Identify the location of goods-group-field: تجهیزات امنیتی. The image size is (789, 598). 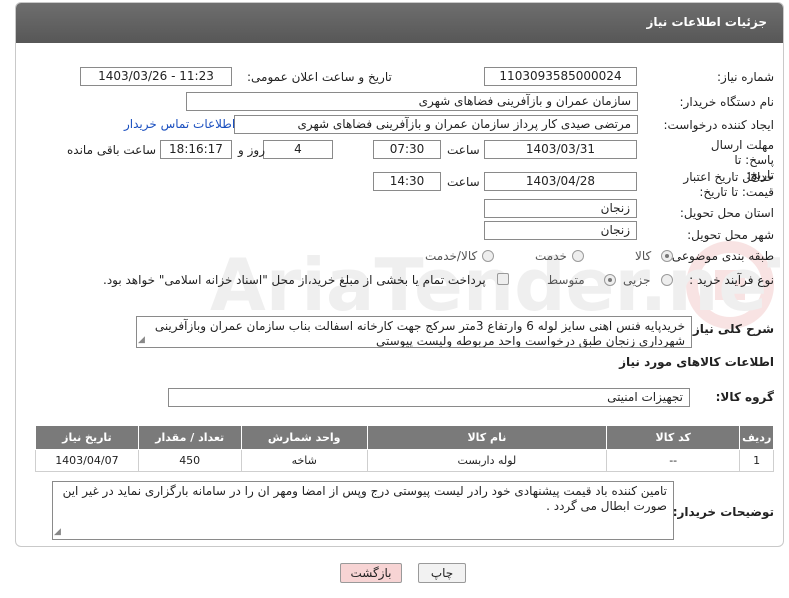
(429, 397).